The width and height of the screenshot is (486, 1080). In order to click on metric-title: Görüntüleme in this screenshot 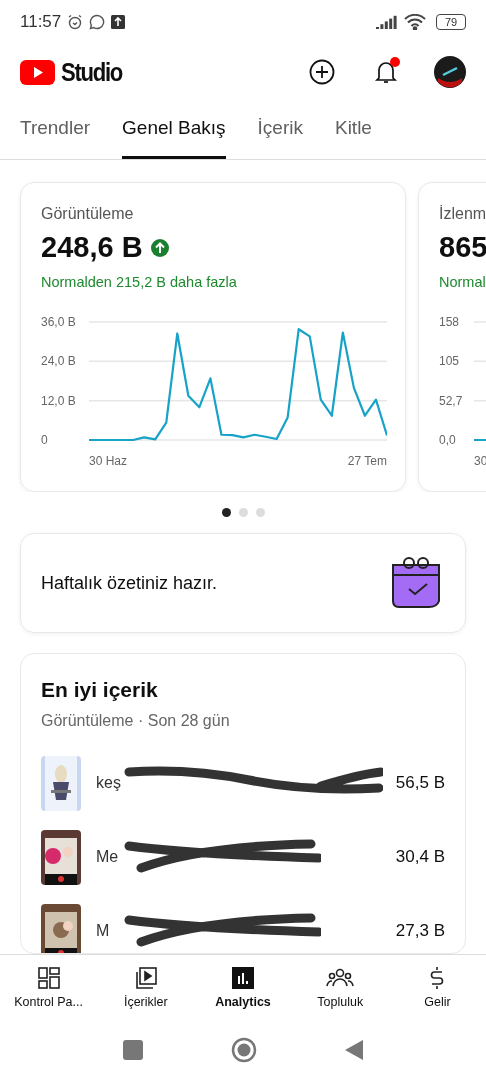, I will do `click(88, 214)`.